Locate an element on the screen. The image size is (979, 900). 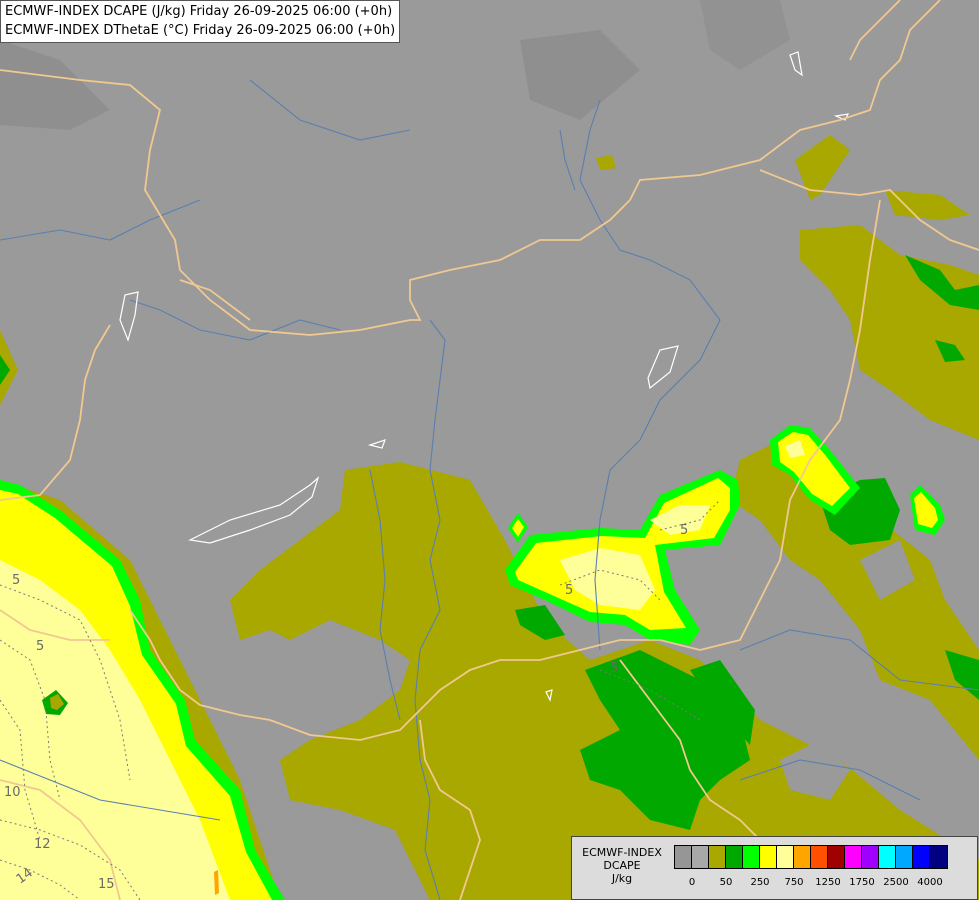
legend-tick-label: 250 is located at coordinates (760, 882).